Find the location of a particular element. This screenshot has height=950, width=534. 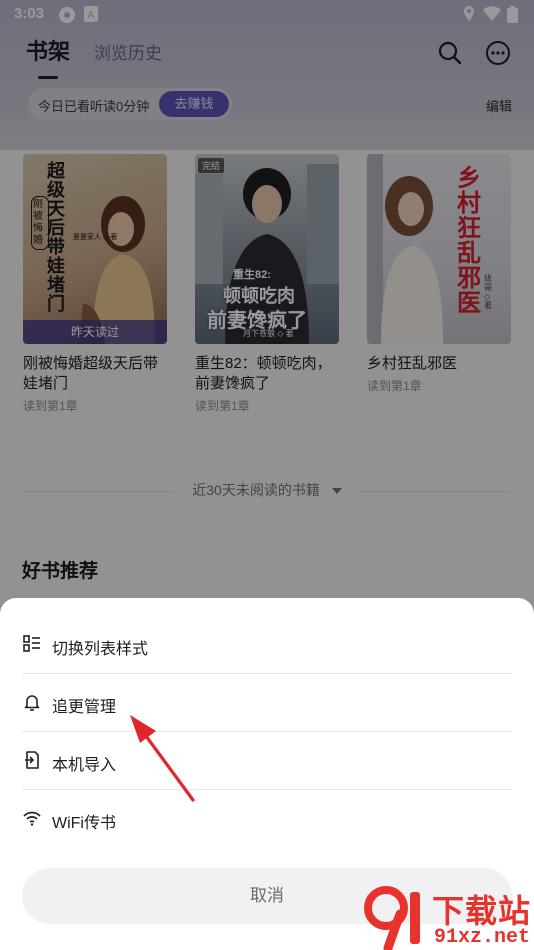

watermark-url: 91xz.net is located at coordinates (482, 937).